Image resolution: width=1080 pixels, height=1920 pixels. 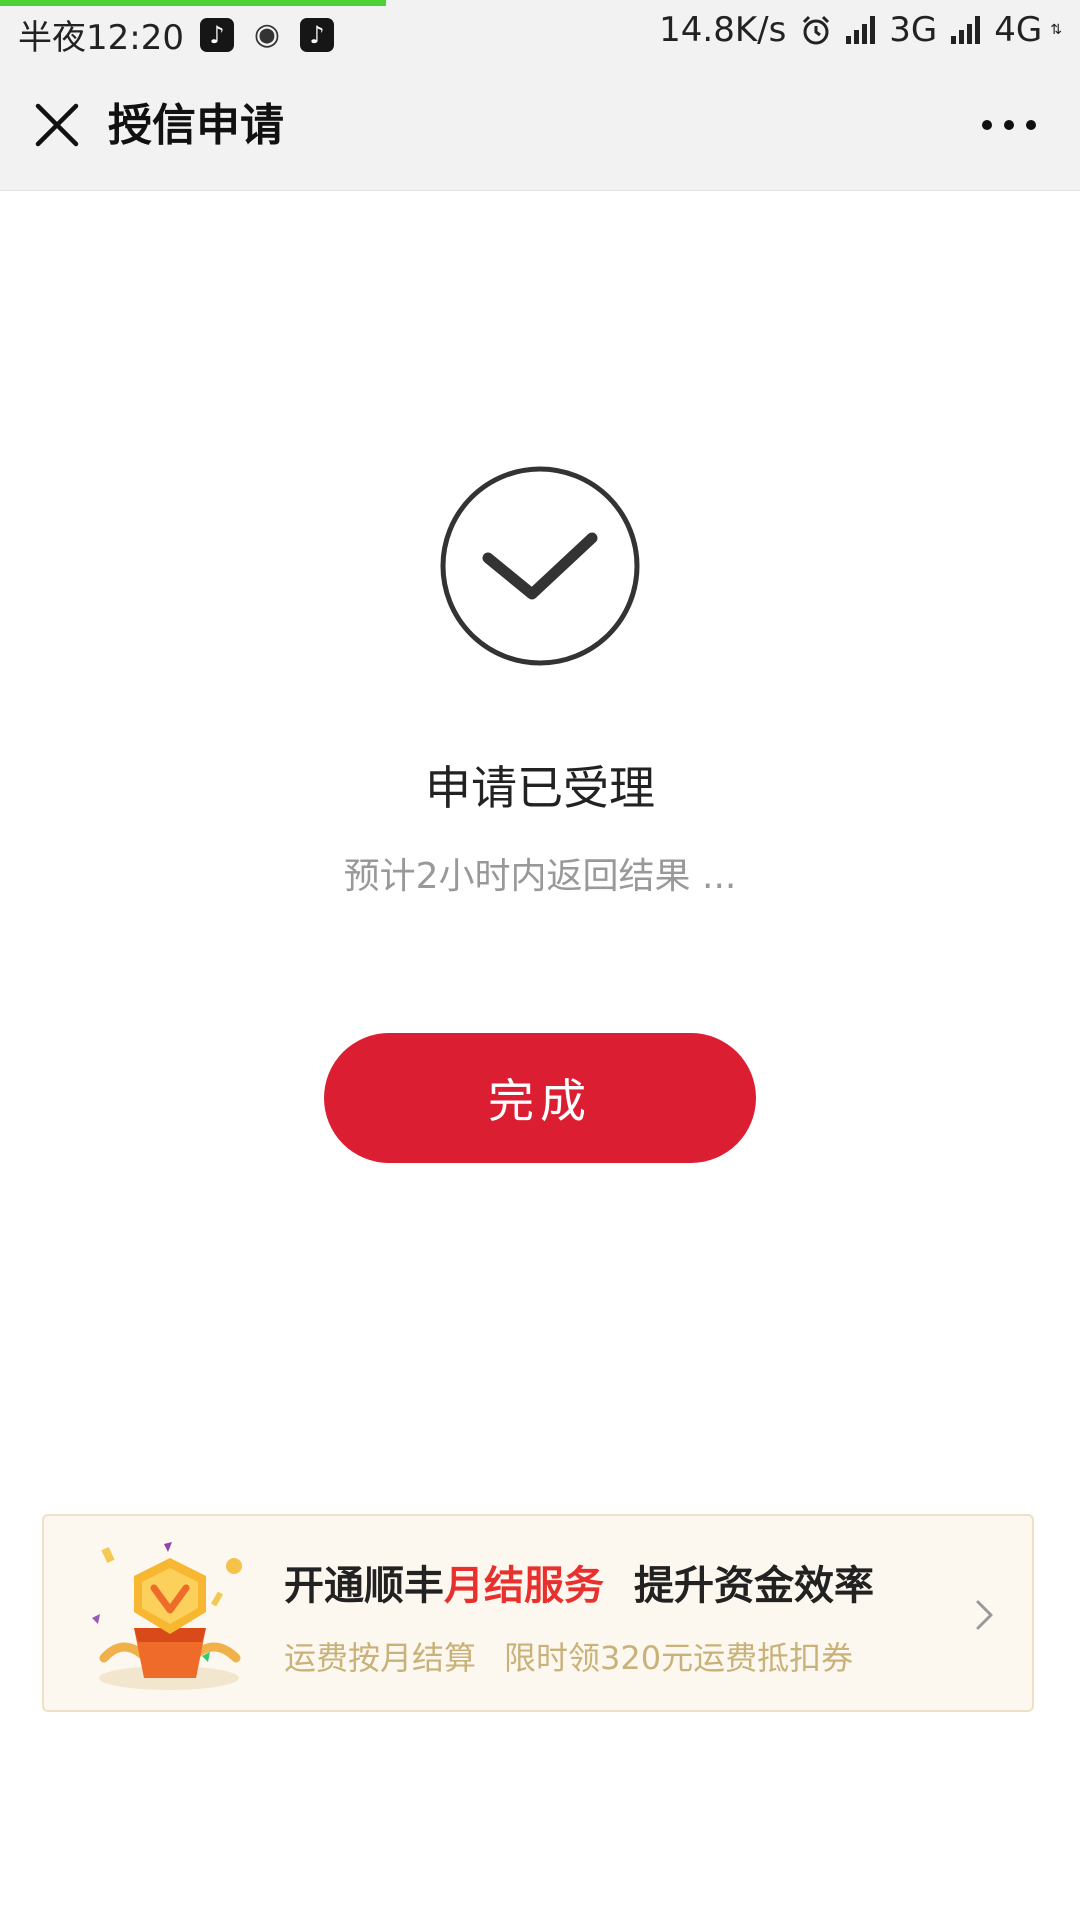 What do you see at coordinates (540, 126) in the screenshot?
I see `navigation-header: 授信申请` at bounding box center [540, 126].